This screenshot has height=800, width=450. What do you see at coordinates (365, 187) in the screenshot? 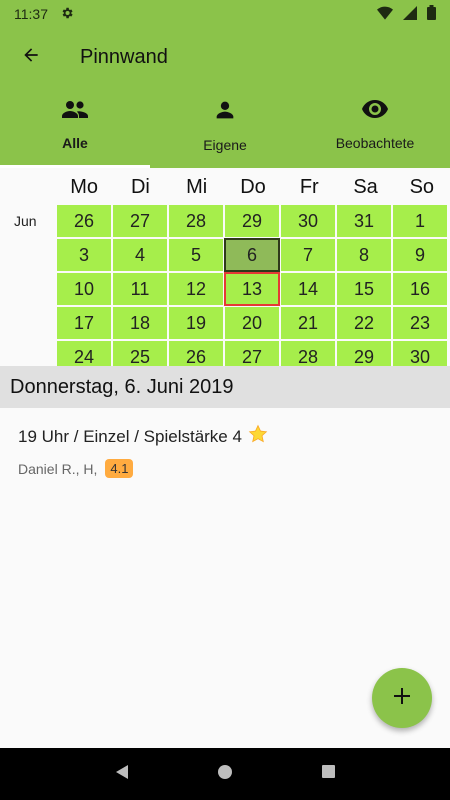
I see `weekday-label: Sa` at bounding box center [365, 187].